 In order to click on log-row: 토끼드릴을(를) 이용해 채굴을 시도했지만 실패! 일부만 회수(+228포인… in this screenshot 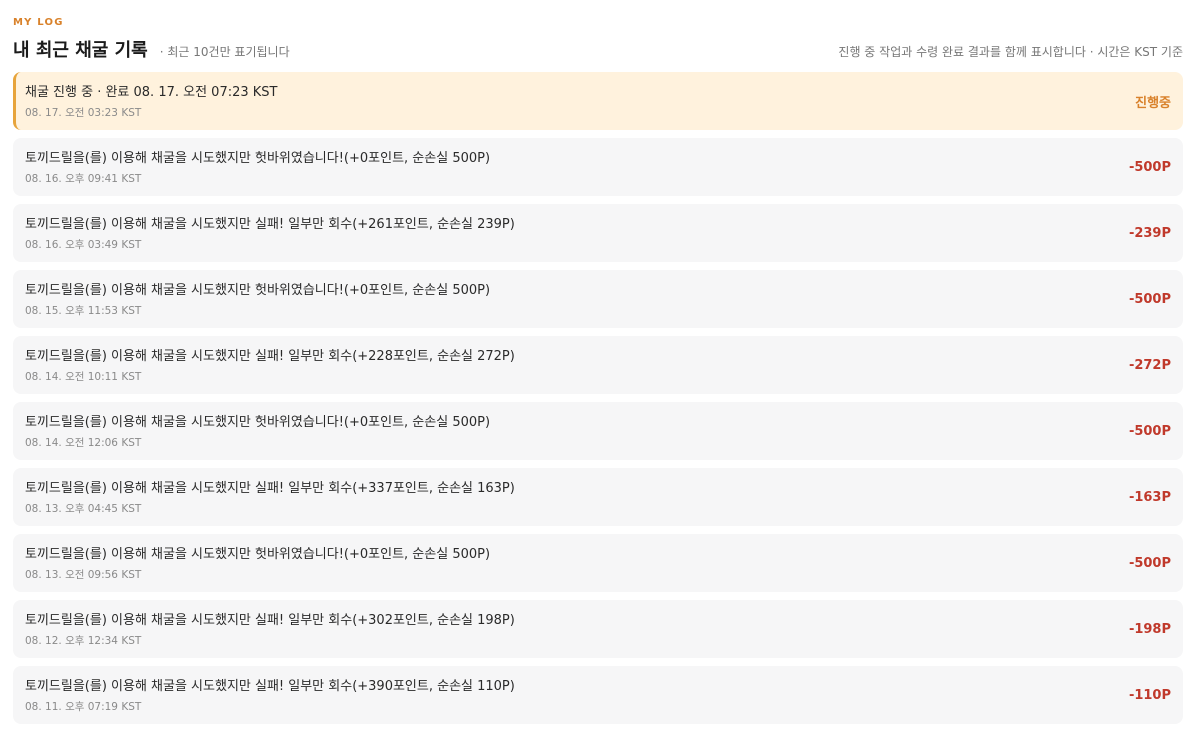, I will do `click(598, 365)`.